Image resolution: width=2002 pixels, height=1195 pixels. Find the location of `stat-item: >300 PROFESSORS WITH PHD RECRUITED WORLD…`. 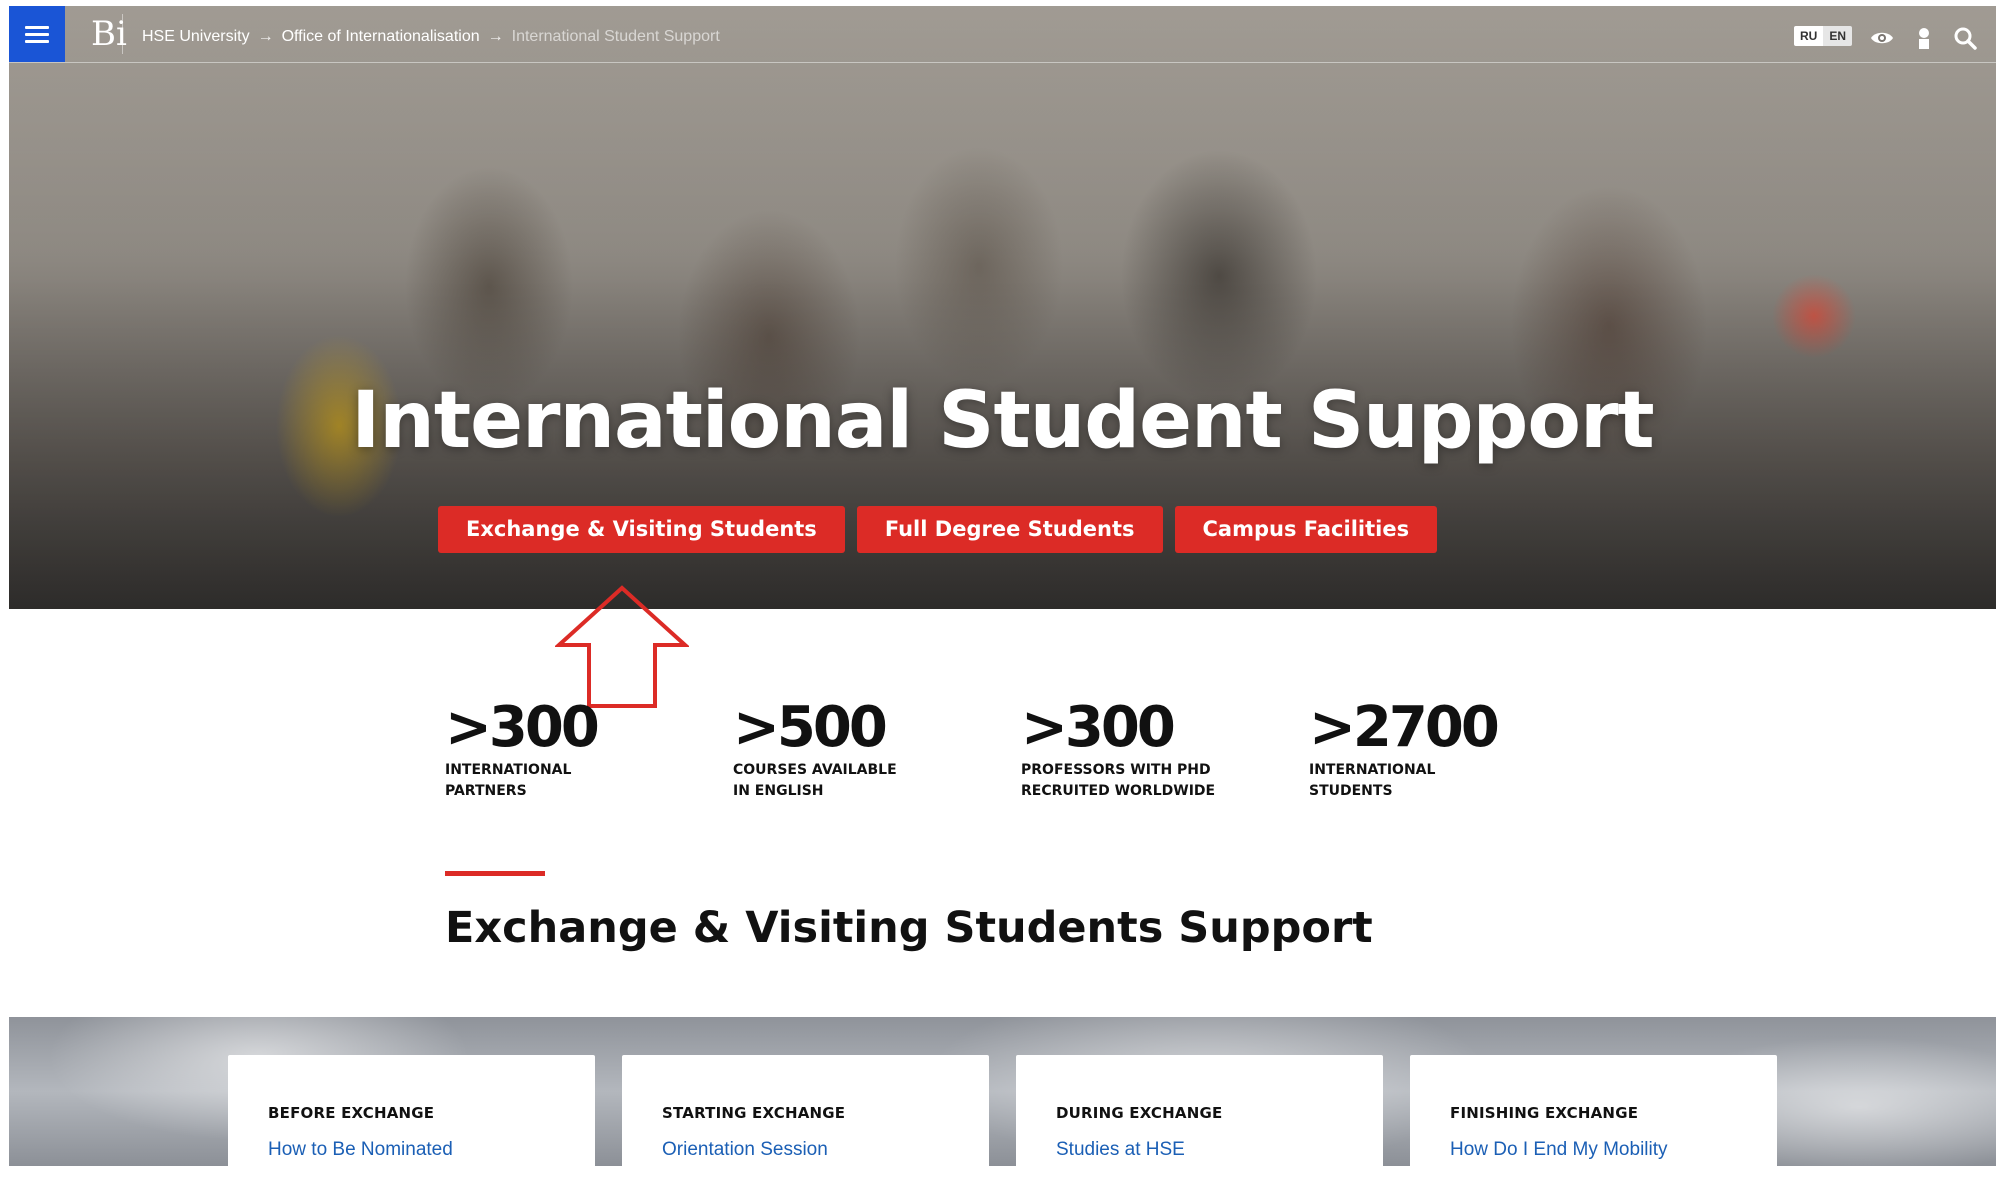

stat-item: >300 PROFESSORS WITH PHD RECRUITED WORLD… is located at coordinates (1165, 750).